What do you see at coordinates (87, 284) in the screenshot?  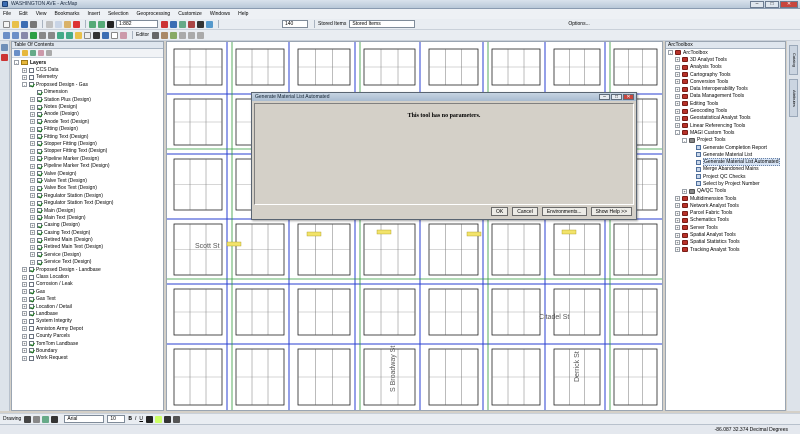 I see `toc-layer-row: + Corrosion / Leak` at bounding box center [87, 284].